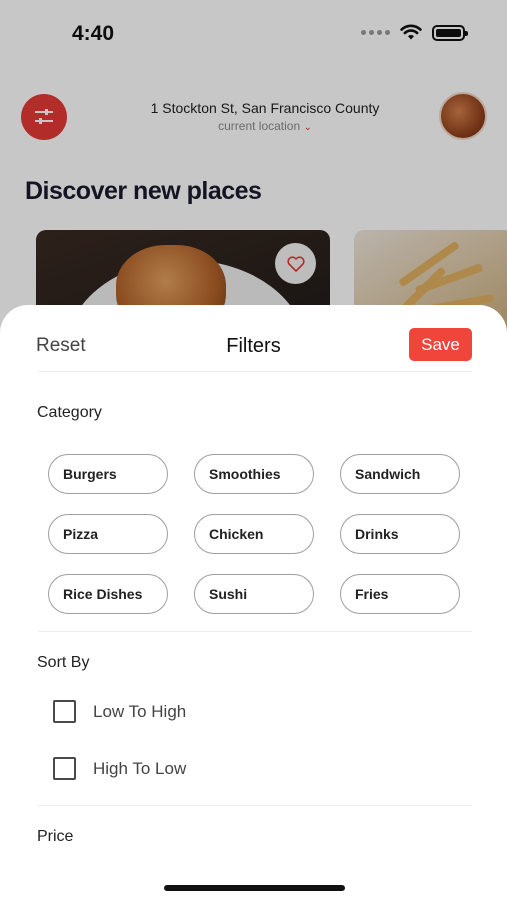 The image size is (507, 900). I want to click on category-label: Category, so click(69, 412).